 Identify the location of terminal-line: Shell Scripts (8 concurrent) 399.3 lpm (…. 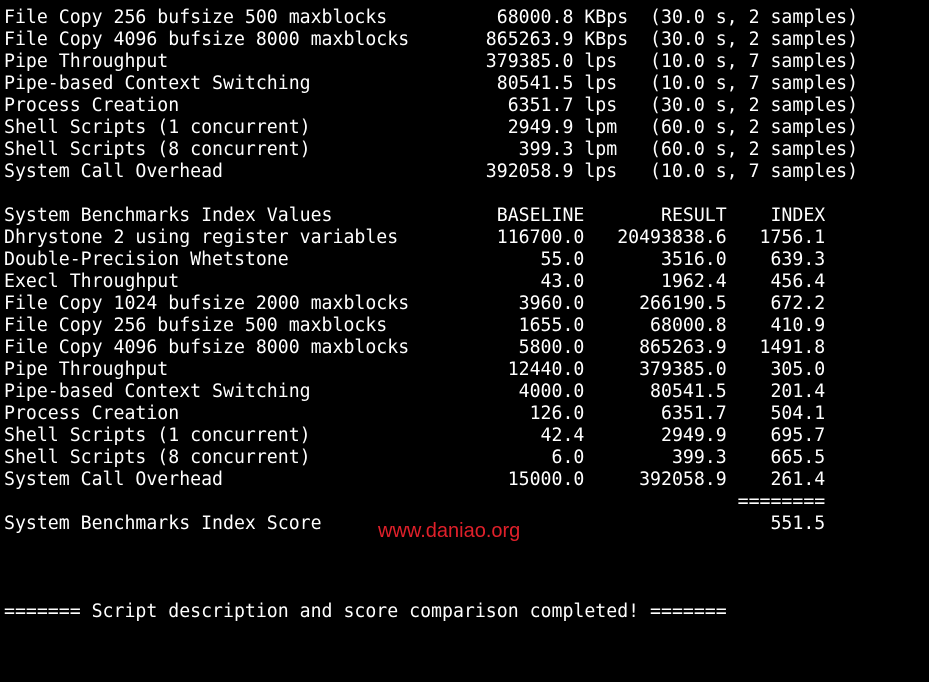
(431, 149).